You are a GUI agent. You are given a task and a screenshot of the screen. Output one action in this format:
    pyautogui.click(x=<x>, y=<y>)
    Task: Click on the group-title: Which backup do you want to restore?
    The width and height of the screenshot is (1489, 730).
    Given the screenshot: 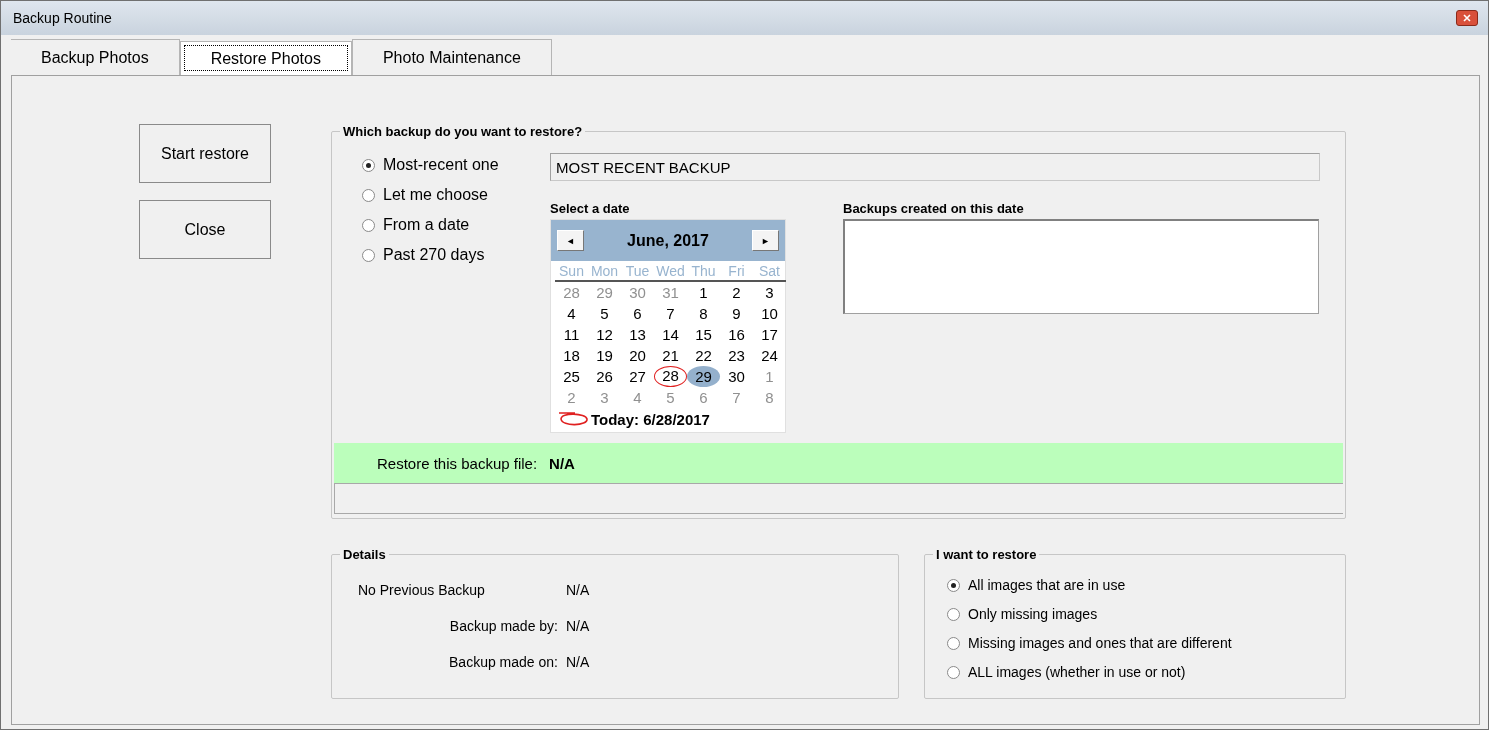 What is the action you would take?
    pyautogui.click(x=463, y=131)
    